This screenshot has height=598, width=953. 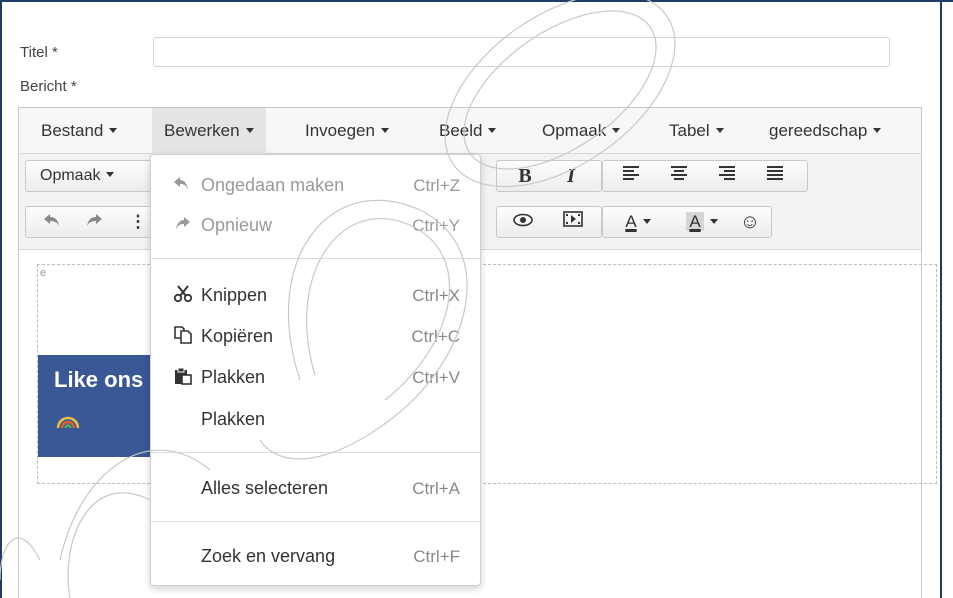 What do you see at coordinates (818, 130) in the screenshot?
I see `menu-label: gereedschap` at bounding box center [818, 130].